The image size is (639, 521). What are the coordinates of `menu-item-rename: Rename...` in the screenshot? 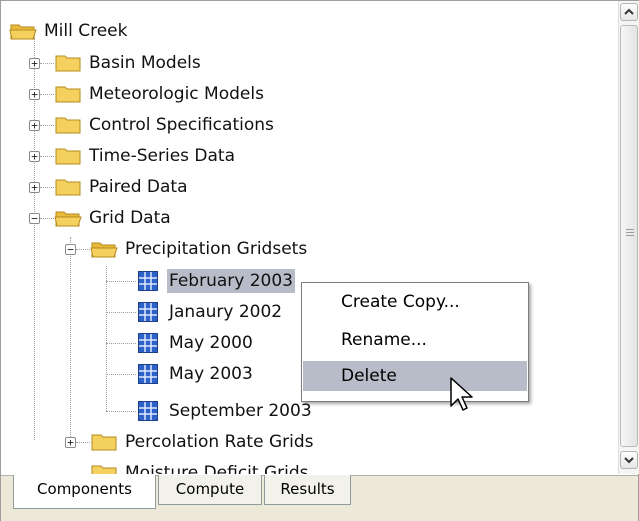 It's located at (415, 340).